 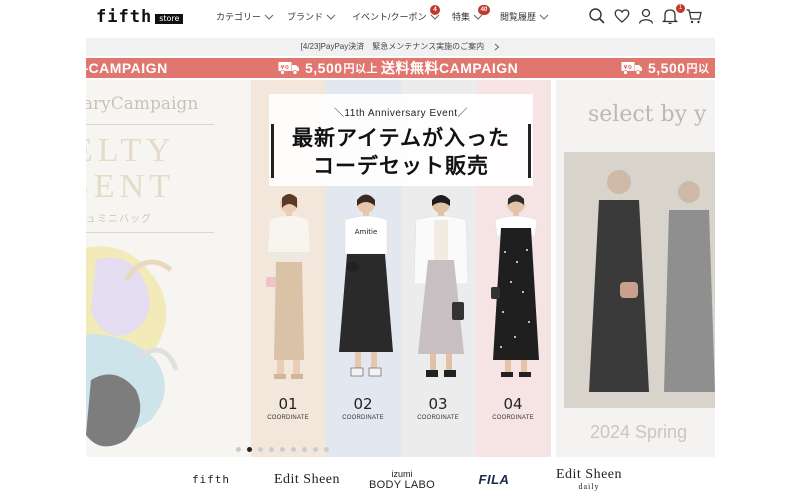 What do you see at coordinates (513, 418) in the screenshot?
I see `coordinate-label-04: COORDINATE` at bounding box center [513, 418].